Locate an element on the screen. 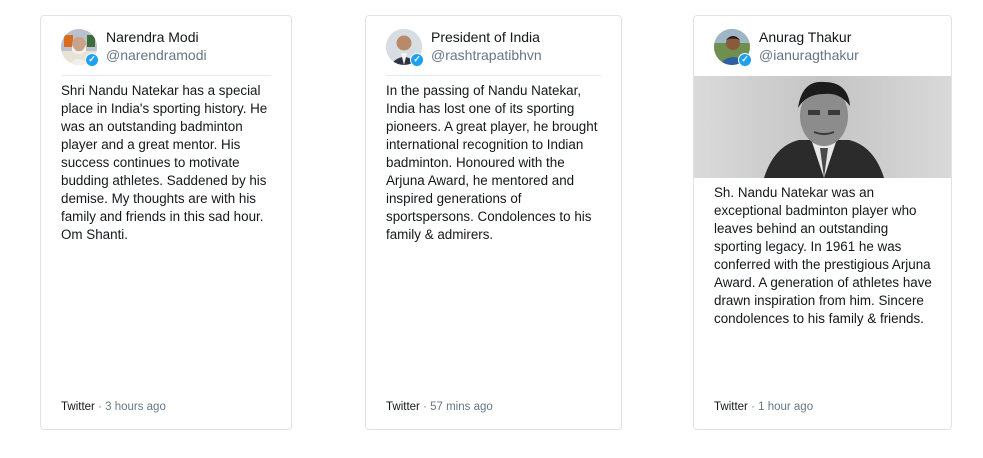 The image size is (983, 458). display-name: Anurag Thakur is located at coordinates (809, 37).